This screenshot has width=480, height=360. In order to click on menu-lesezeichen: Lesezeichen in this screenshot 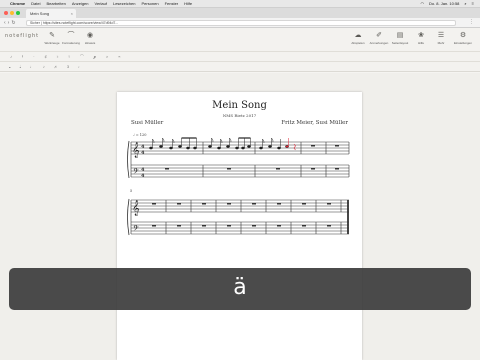, I will do `click(124, 3)`.